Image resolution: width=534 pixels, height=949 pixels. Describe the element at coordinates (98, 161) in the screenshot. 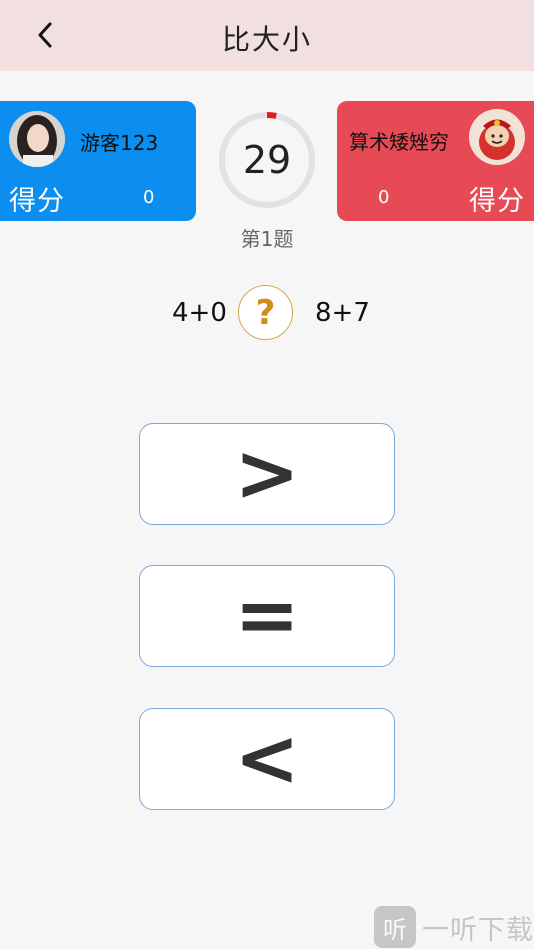

I see `player-card-left: 游客123 得分 0` at that location.